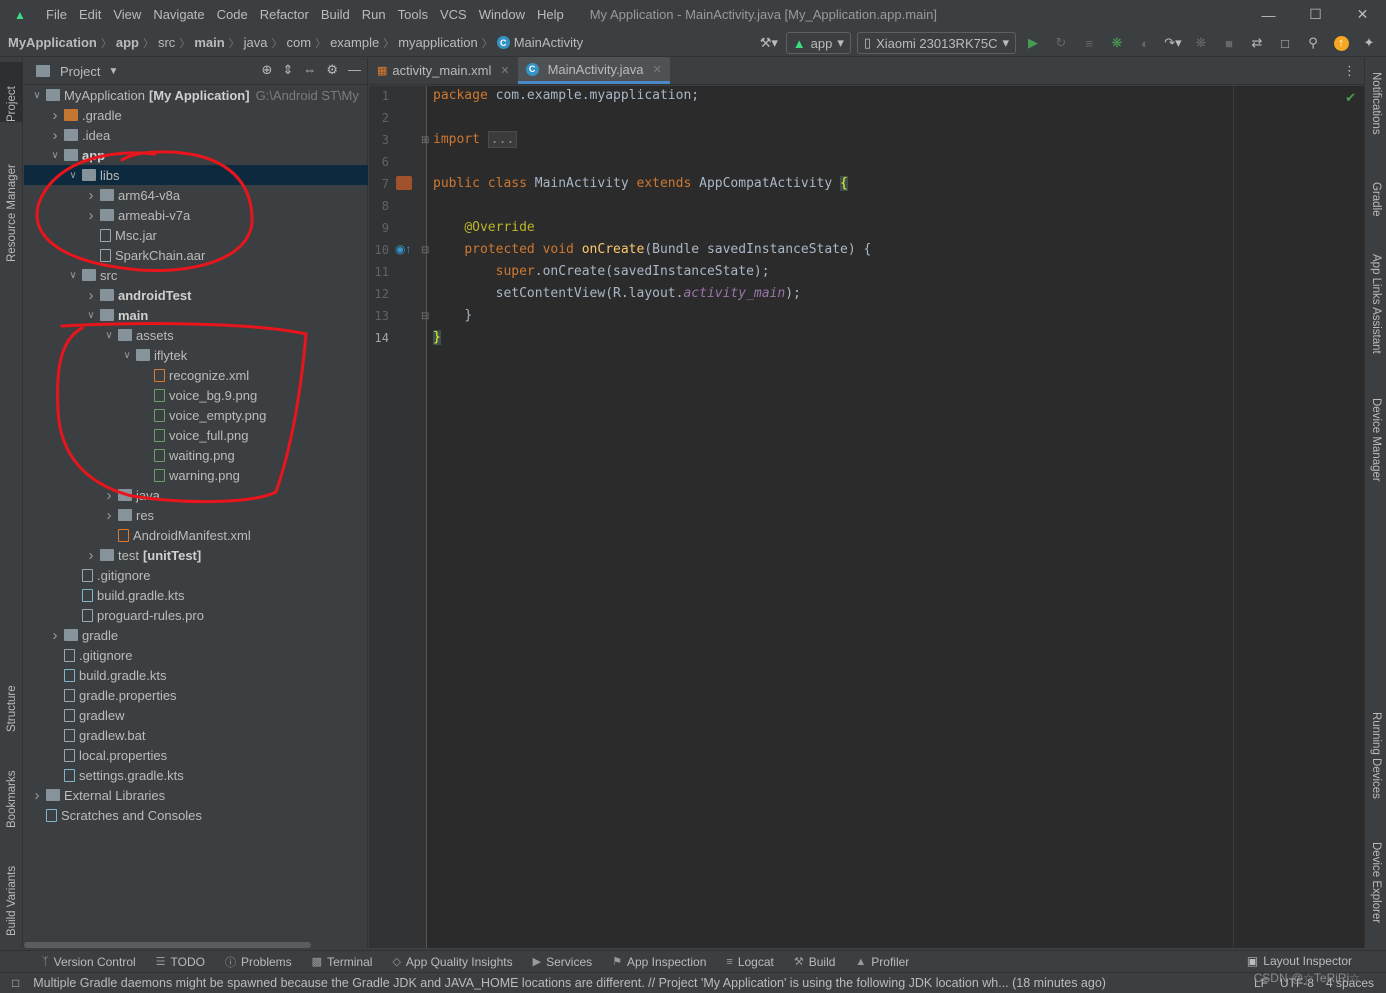  Describe the element at coordinates (354, 42) in the screenshot. I see `crumb-example: example` at that location.